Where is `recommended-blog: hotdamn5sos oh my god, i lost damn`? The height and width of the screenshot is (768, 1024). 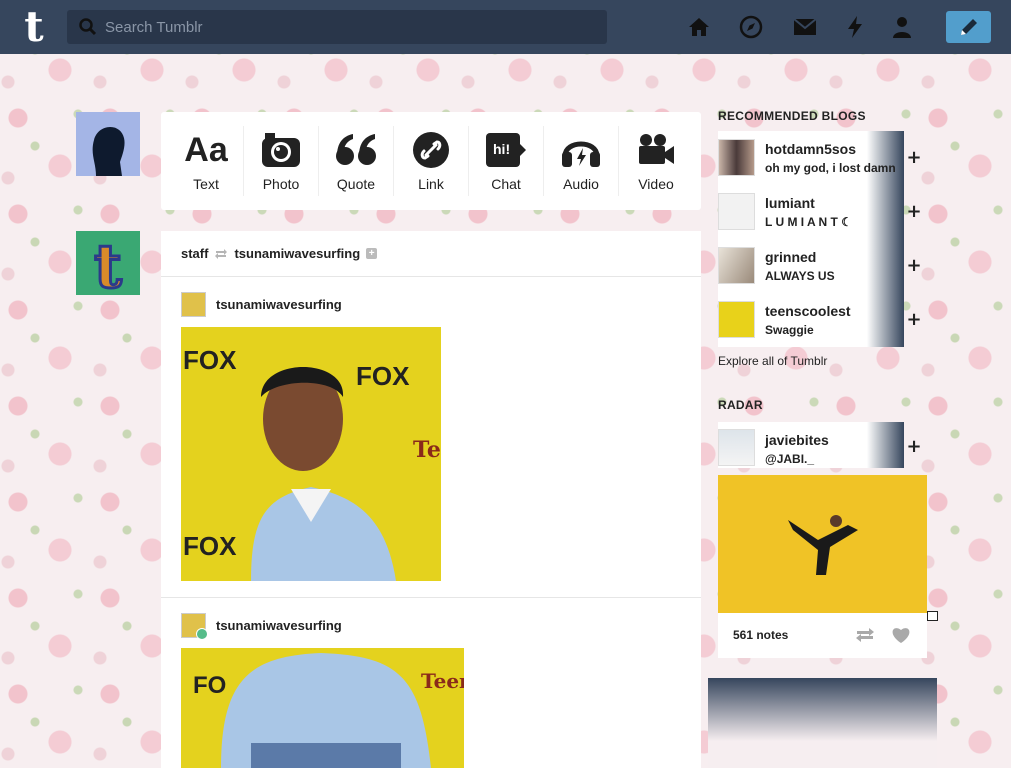
recommended-blog: hotdamn5sos oh my god, i lost damn is located at coordinates (811, 158).